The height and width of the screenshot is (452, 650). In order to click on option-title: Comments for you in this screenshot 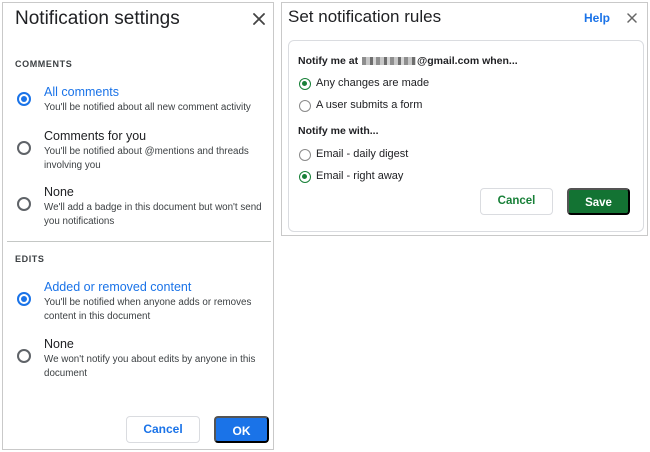, I will do `click(95, 136)`.